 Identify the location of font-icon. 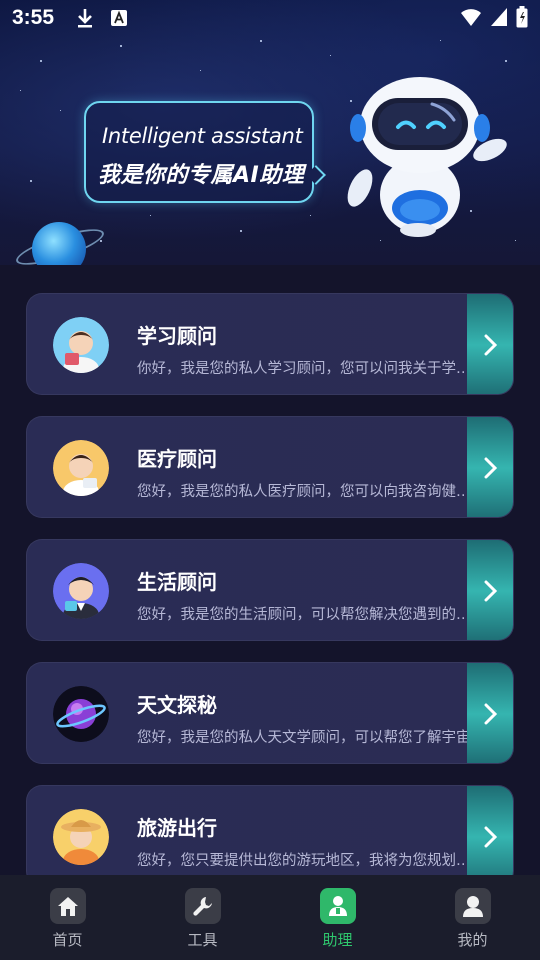
(119, 18).